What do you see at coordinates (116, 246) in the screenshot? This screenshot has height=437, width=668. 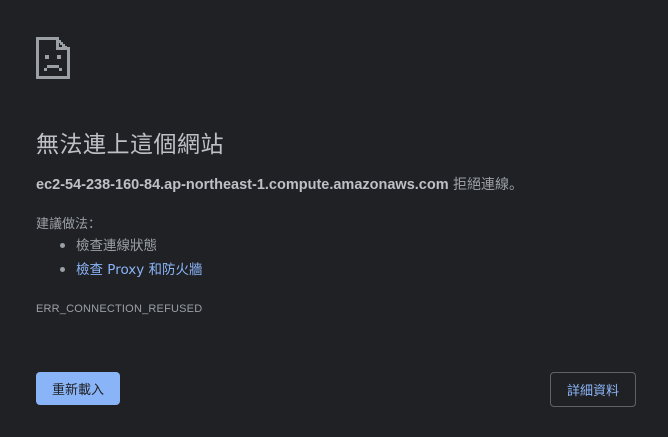 I see `suggestion-label: 檢查連線狀態` at bounding box center [116, 246].